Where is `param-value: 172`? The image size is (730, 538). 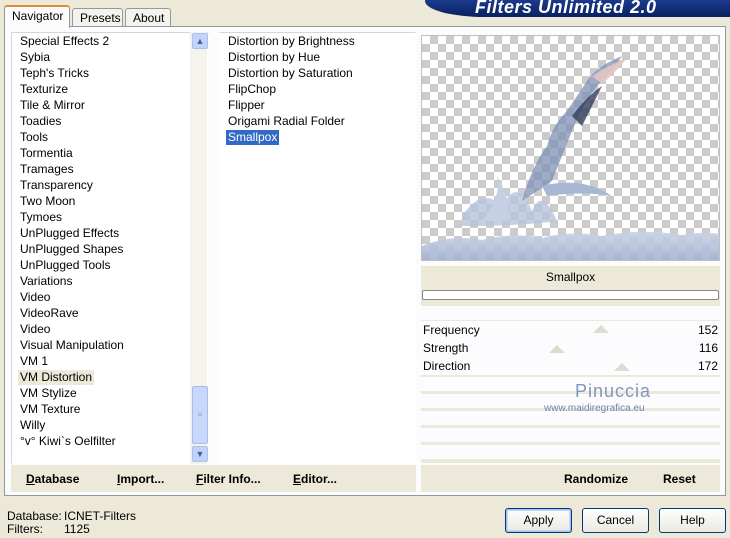 param-value: 172 is located at coordinates (707, 366).